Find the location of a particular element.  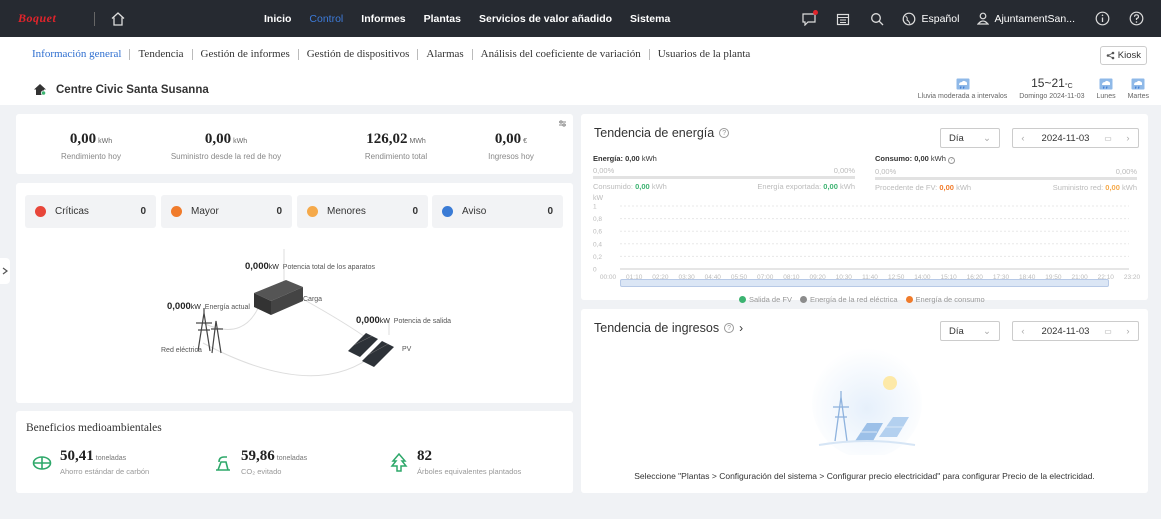

nav-inicio: Inicio is located at coordinates (277, 19).